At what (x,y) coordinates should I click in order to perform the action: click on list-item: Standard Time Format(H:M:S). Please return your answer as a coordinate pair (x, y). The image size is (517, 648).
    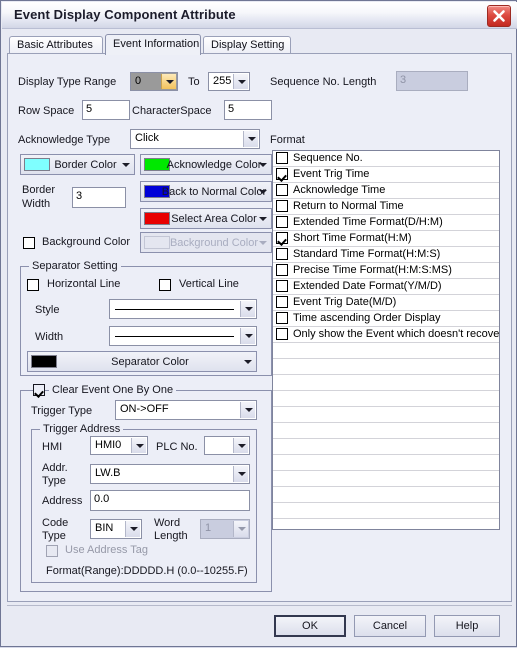
    Looking at the image, I should click on (386, 255).